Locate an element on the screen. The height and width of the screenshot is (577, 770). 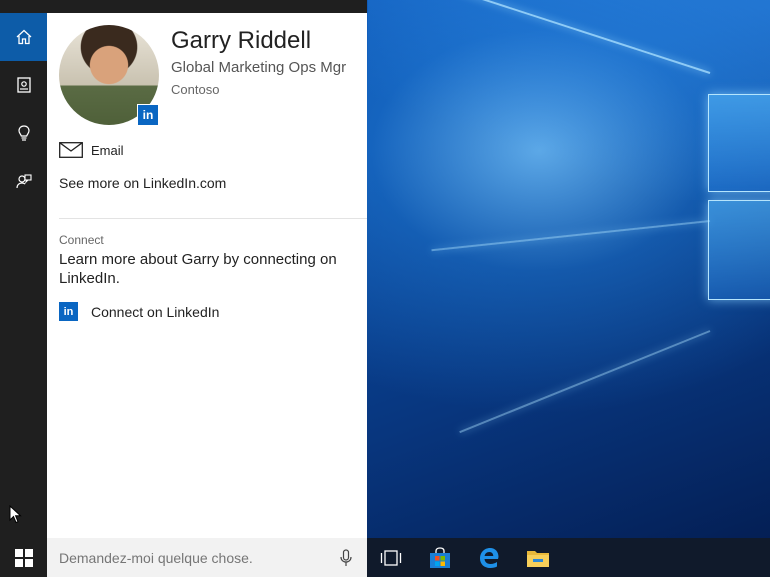
feedback-icon is located at coordinates (23, 181).